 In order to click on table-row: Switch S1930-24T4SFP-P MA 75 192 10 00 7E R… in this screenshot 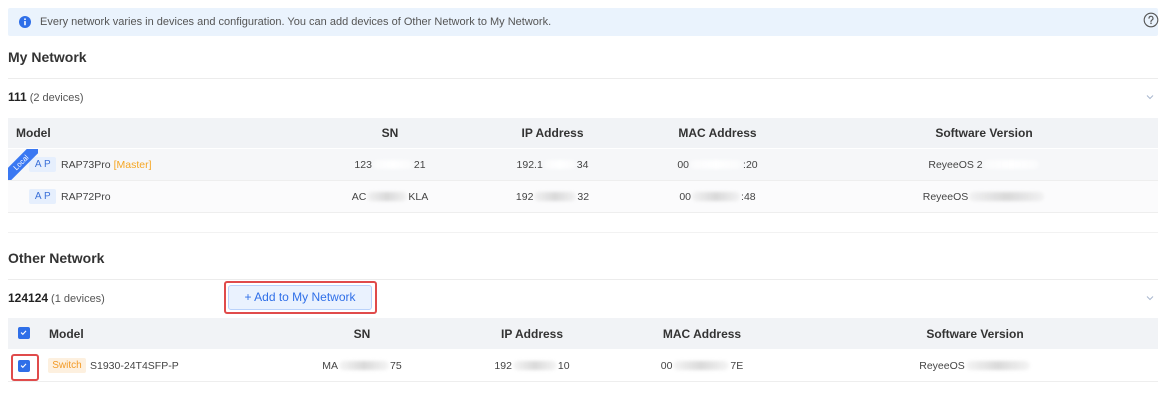, I will do `click(583, 366)`.